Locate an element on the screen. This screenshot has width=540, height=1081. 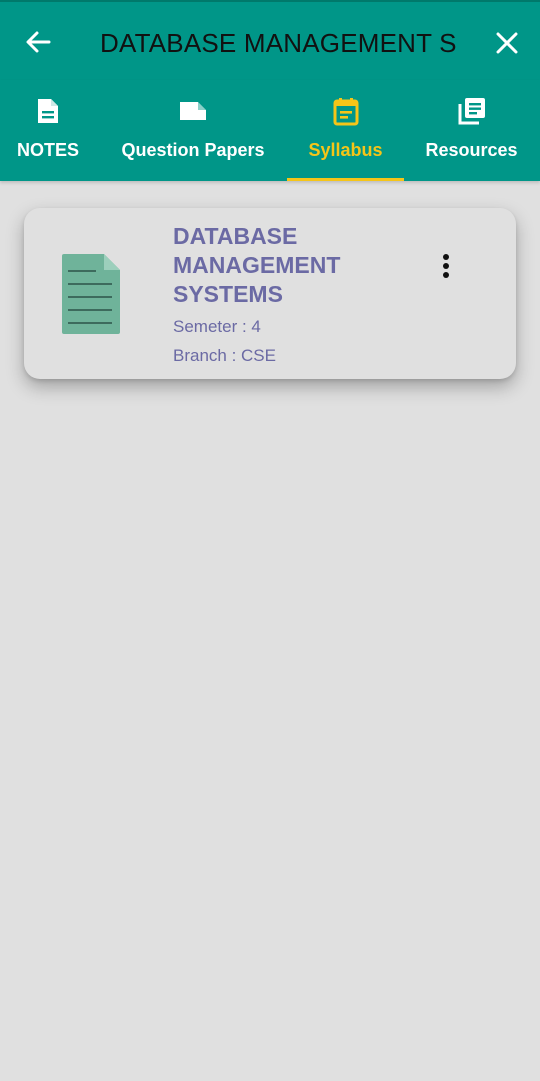
subject-title: DATABASE MANAGEMENT SYSTEMS is located at coordinates (257, 265).